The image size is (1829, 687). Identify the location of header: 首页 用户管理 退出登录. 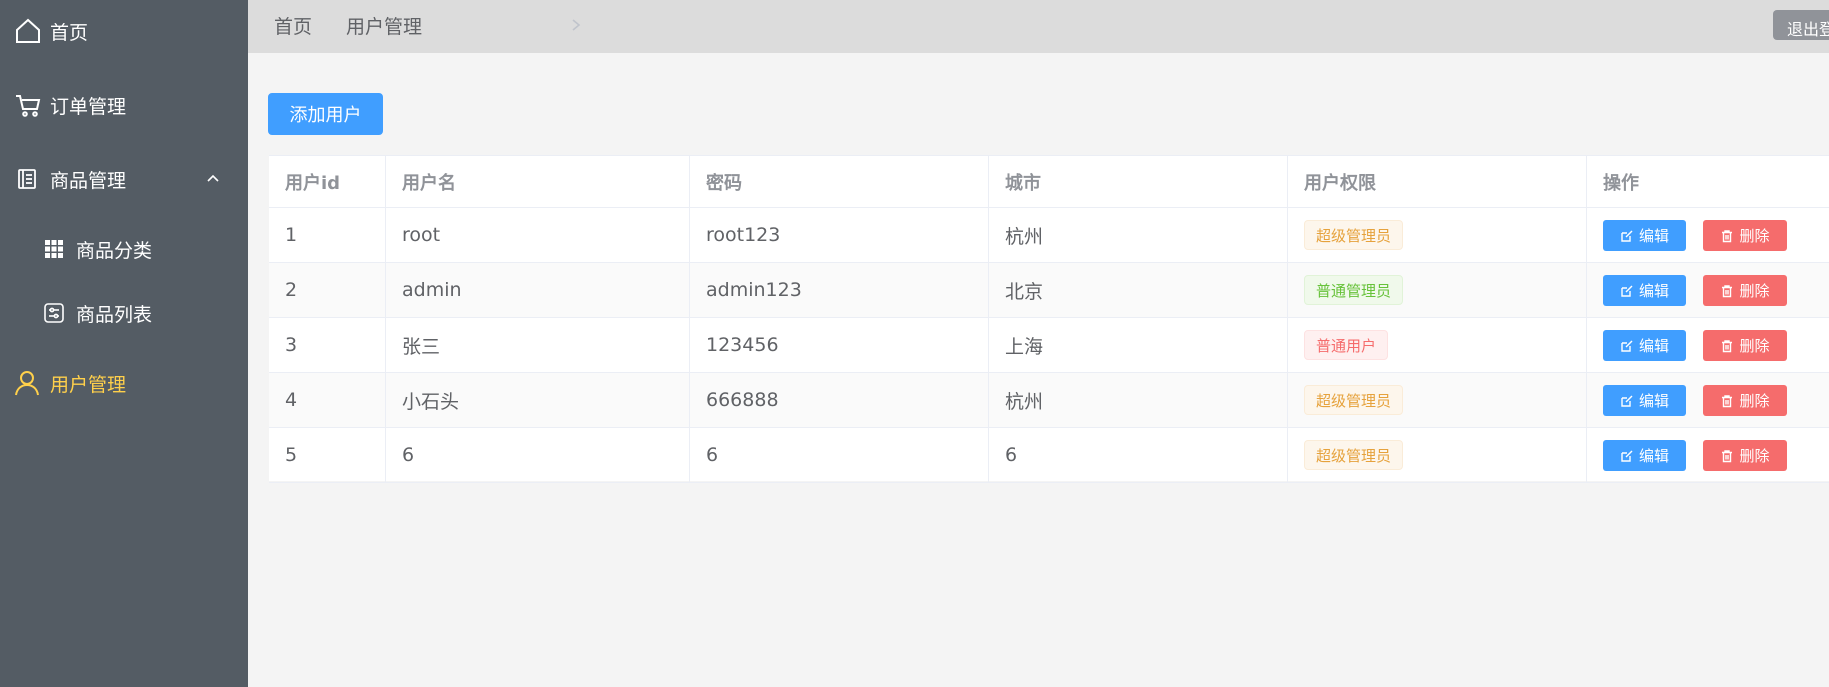
(1038, 26).